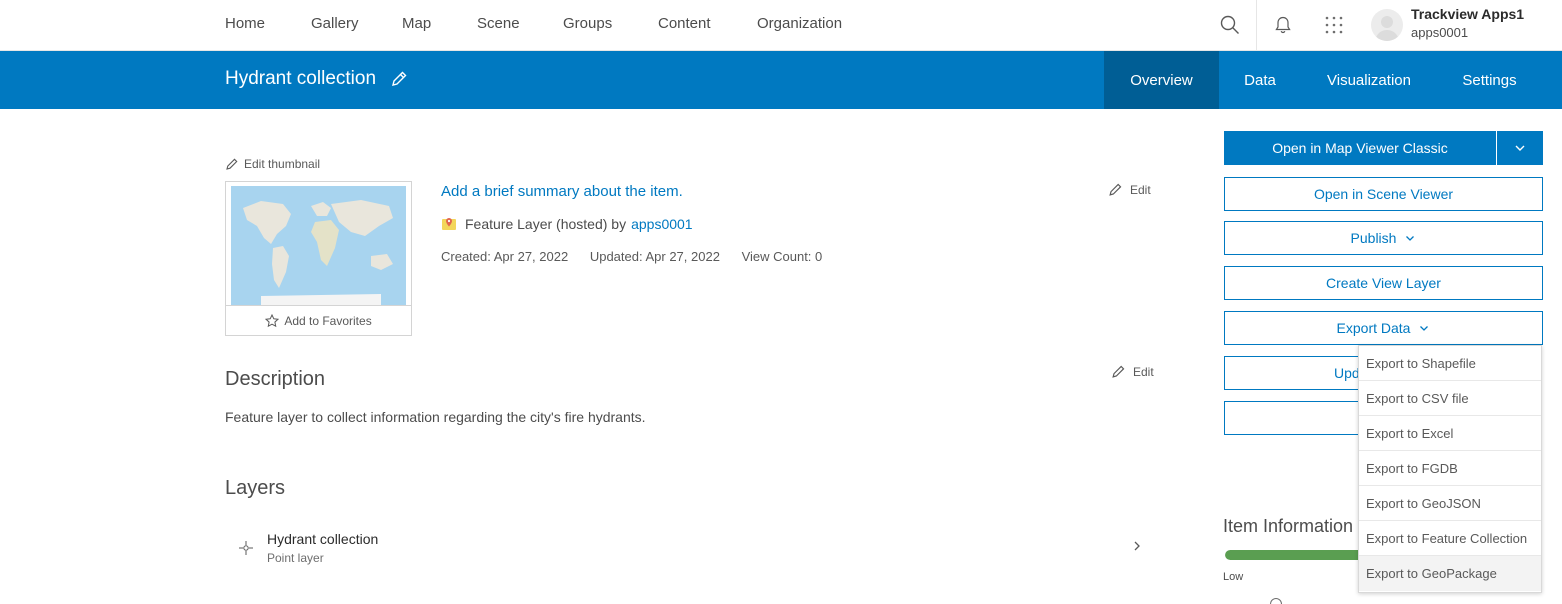 This screenshot has width=1562, height=604. I want to click on thumbnail-card: Add to Favorites, so click(318, 258).